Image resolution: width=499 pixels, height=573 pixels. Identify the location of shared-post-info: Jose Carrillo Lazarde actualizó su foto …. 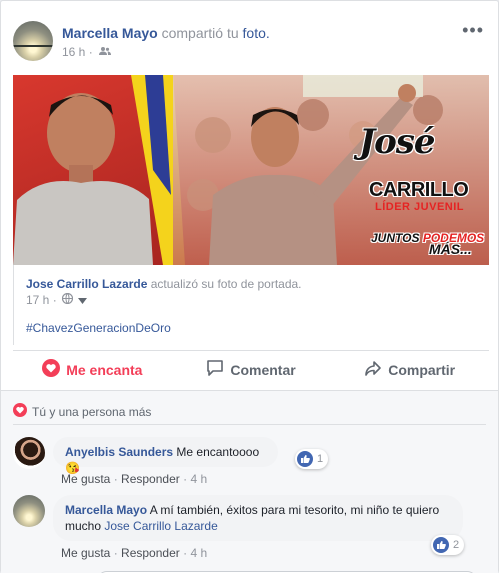
(251, 305).